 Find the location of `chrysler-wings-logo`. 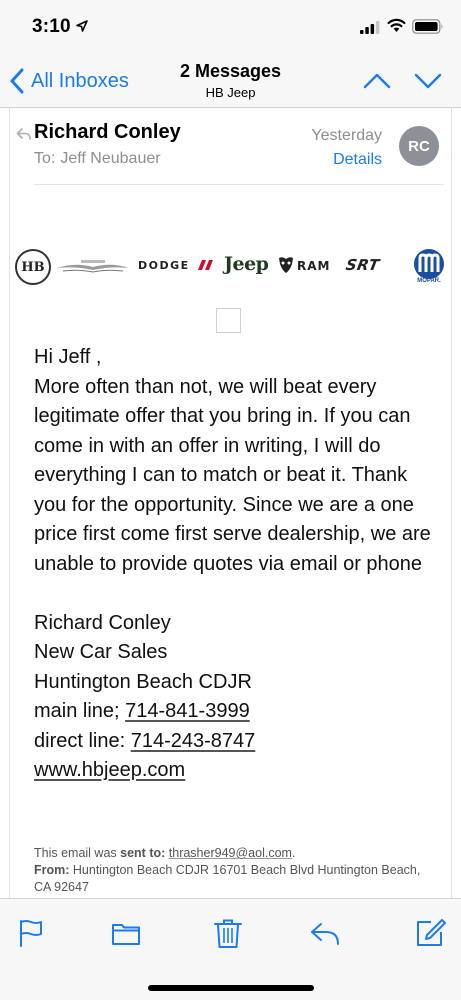

chrysler-wings-logo is located at coordinates (93, 266).